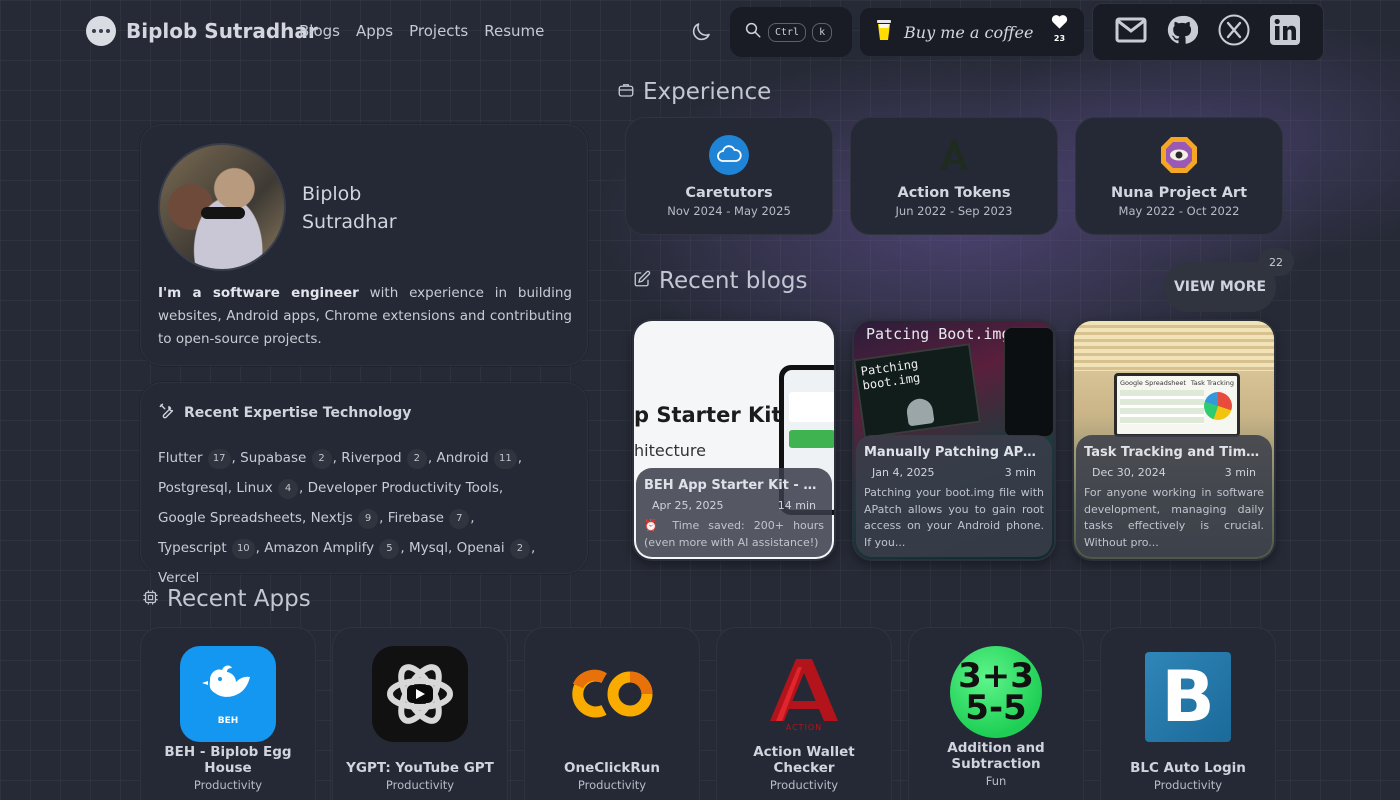 The height and width of the screenshot is (800, 1400). Describe the element at coordinates (288, 459) in the screenshot. I see `expertise-tag: Supabase 2,` at that location.